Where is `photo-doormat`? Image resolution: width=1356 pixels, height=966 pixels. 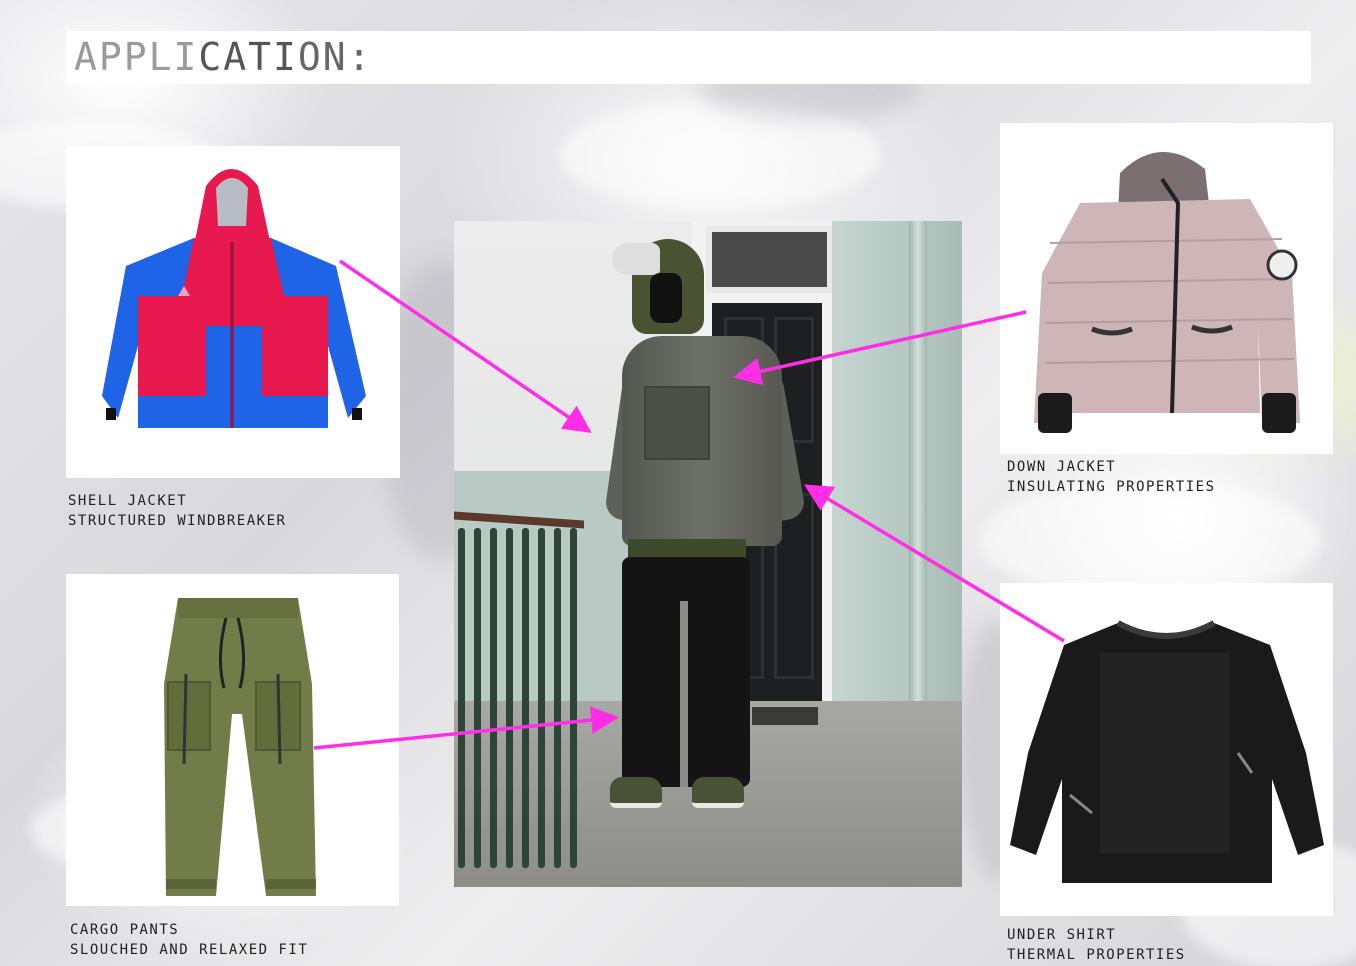
photo-doormat is located at coordinates (785, 716).